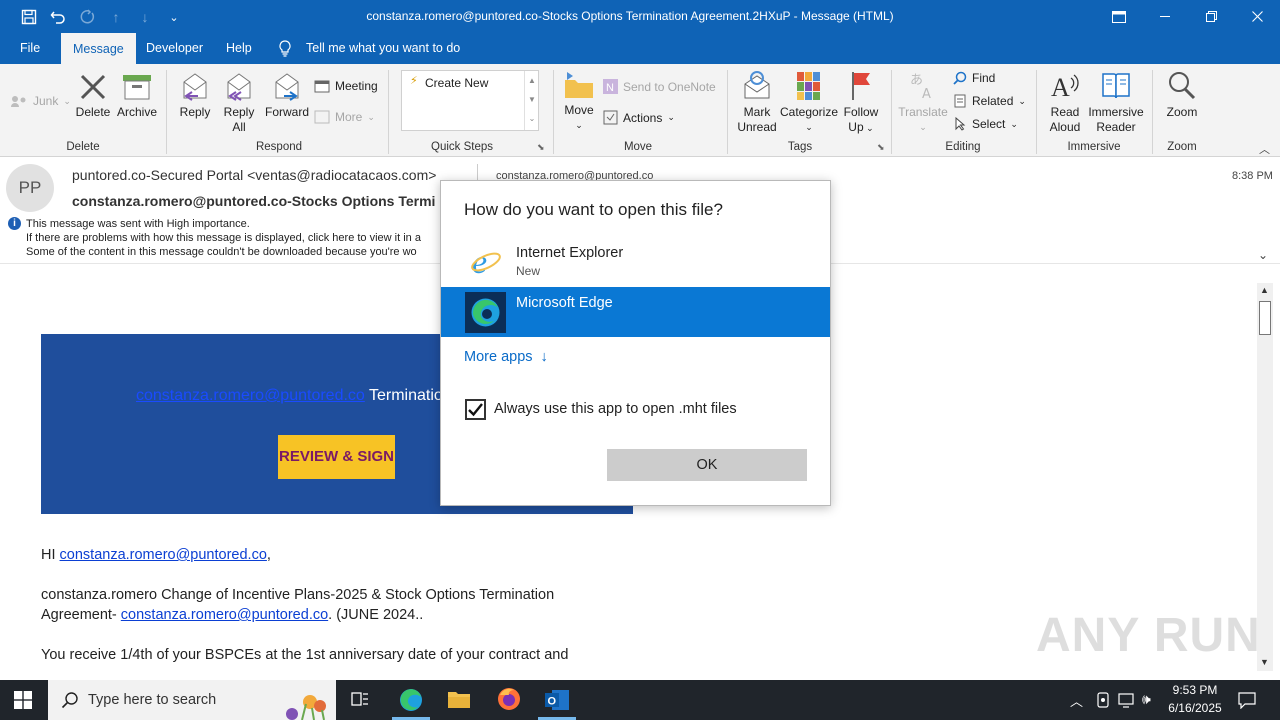  What do you see at coordinates (137, 96) in the screenshot?
I see `archive-button: Archive` at bounding box center [137, 96].